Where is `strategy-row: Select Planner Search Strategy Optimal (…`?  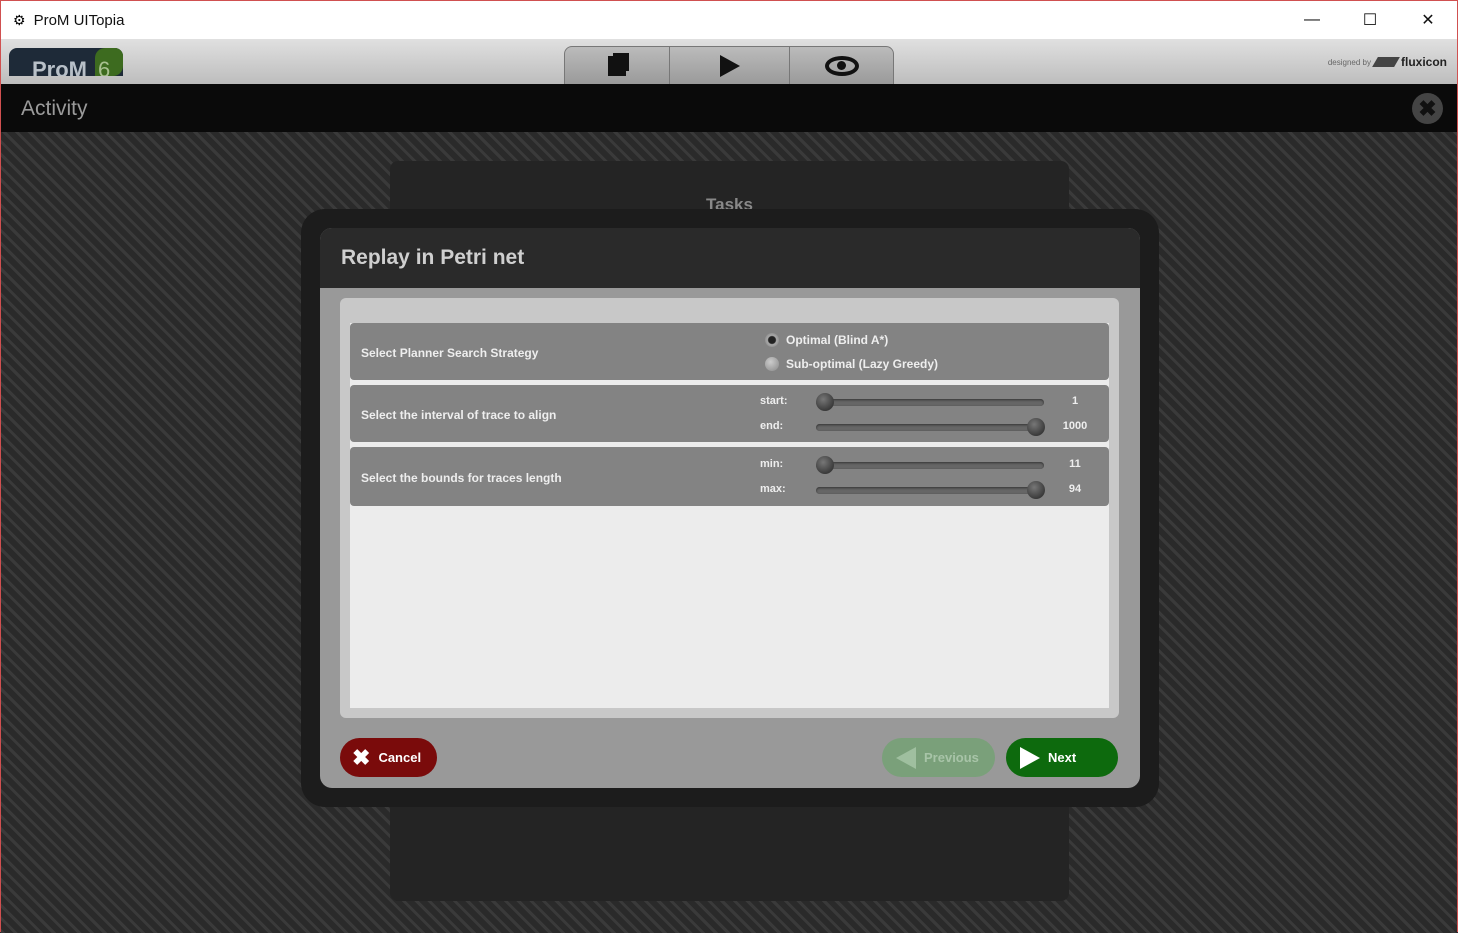 strategy-row: Select Planner Search Strategy Optimal (… is located at coordinates (729, 351).